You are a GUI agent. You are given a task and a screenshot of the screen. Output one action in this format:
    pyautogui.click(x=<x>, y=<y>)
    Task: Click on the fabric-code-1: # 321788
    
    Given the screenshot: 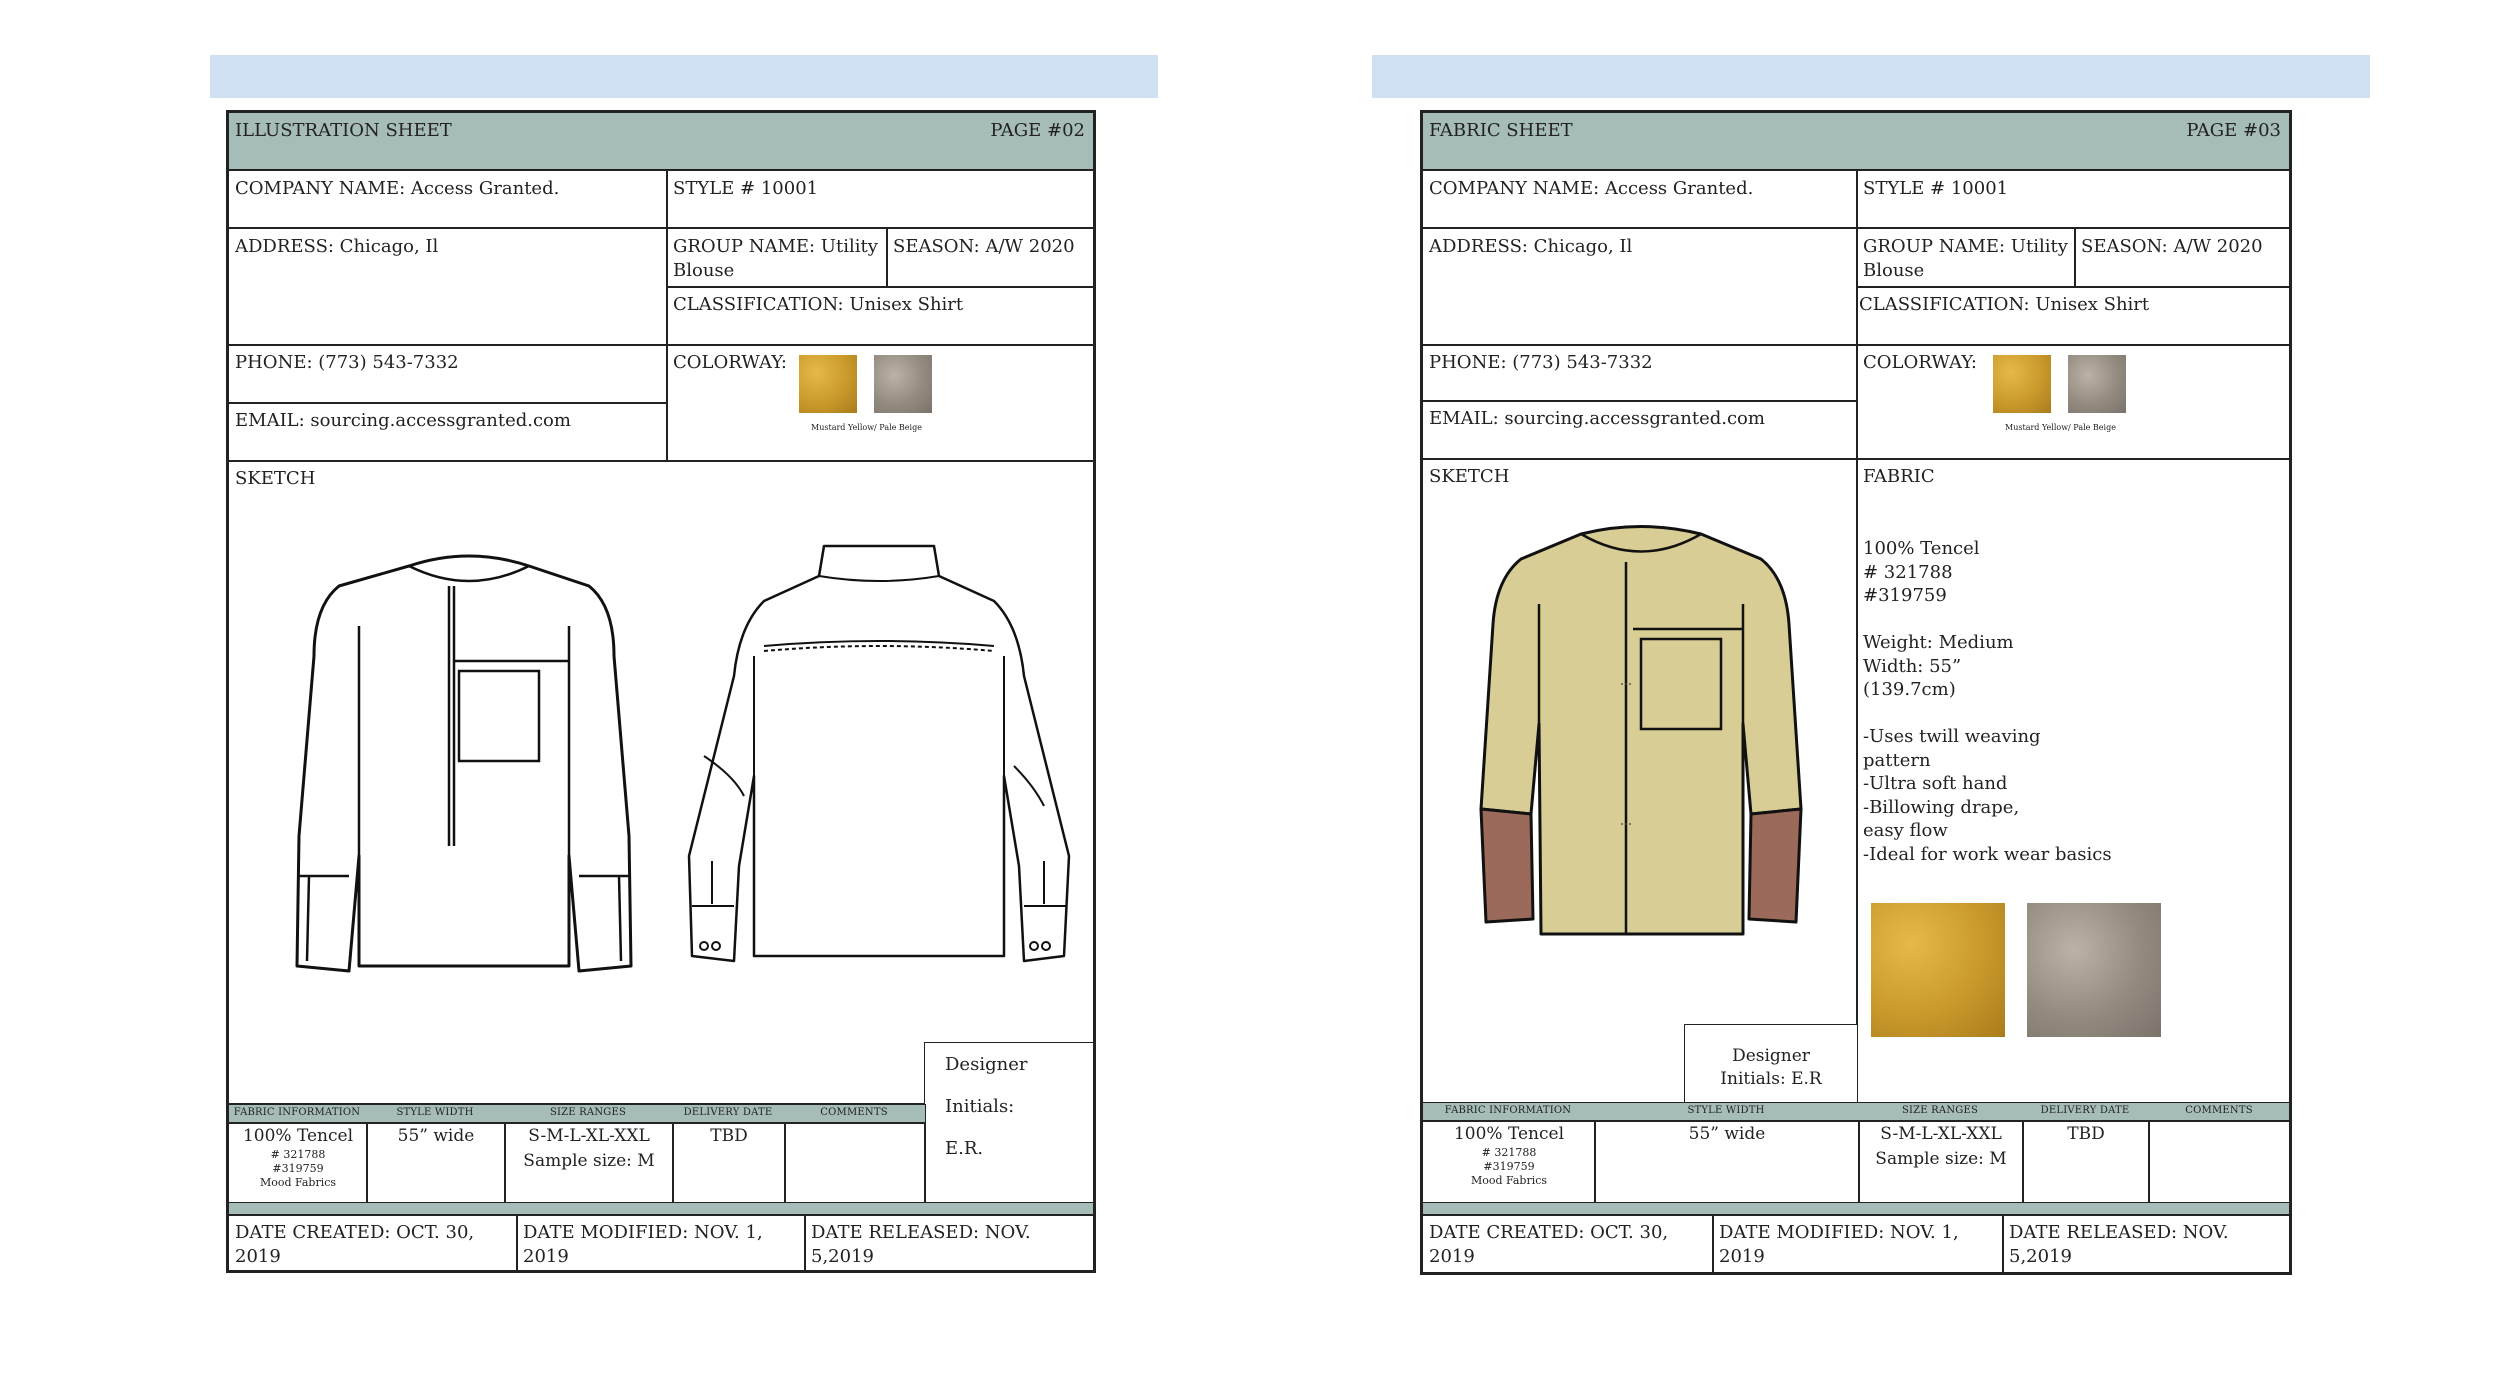 What is the action you would take?
    pyautogui.click(x=298, y=1154)
    